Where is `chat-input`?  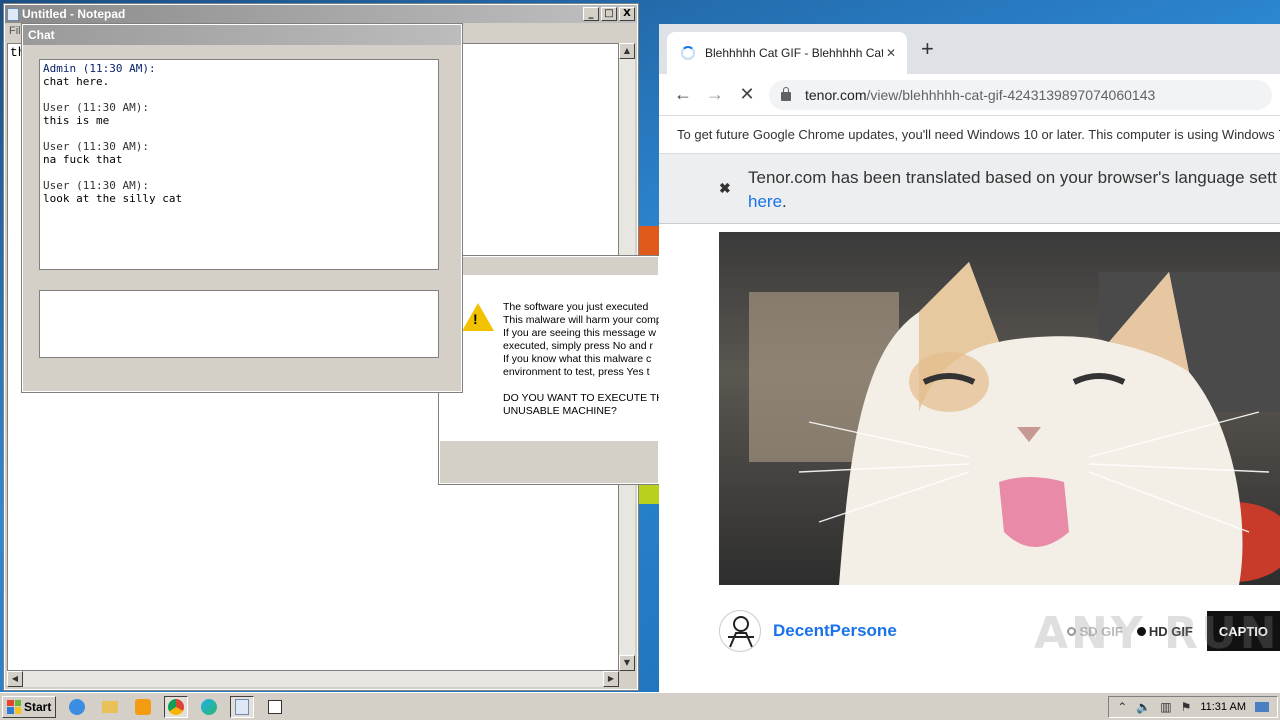 chat-input is located at coordinates (239, 324).